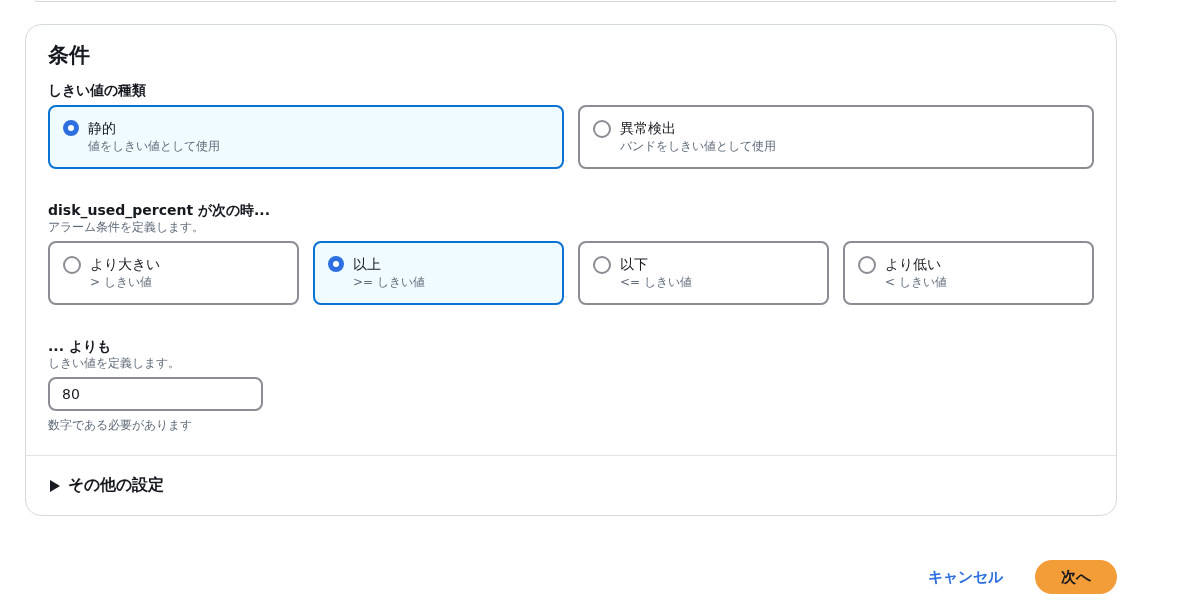 Image resolution: width=1200 pixels, height=602 pixels. I want to click on triangle-icon, so click(55, 485).